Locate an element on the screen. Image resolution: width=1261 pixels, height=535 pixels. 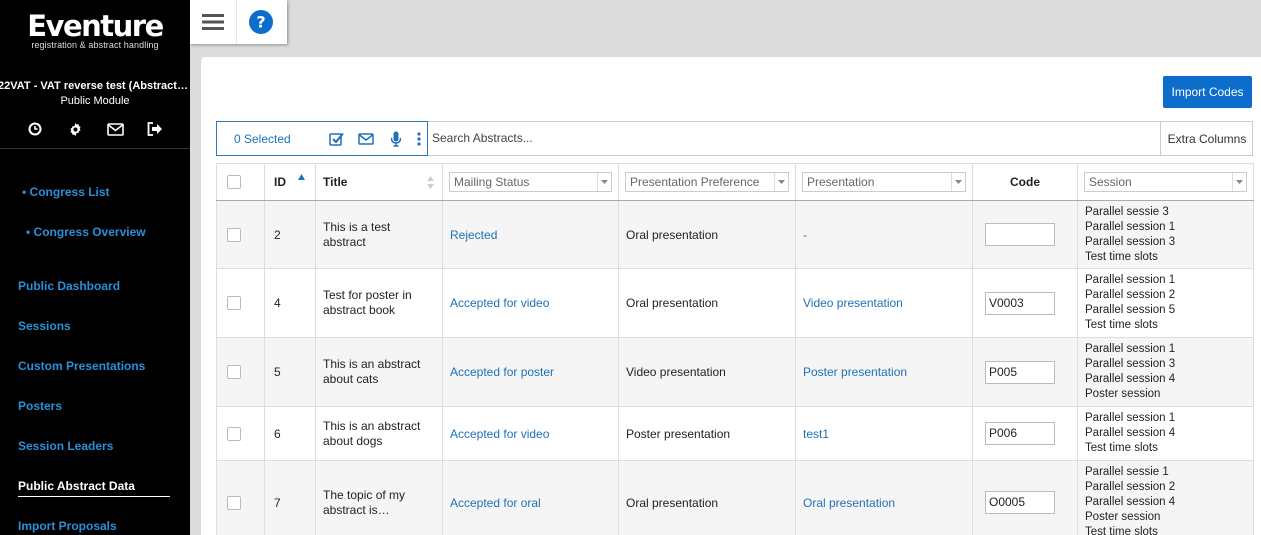
title-line: about cats is located at coordinates (351, 379).